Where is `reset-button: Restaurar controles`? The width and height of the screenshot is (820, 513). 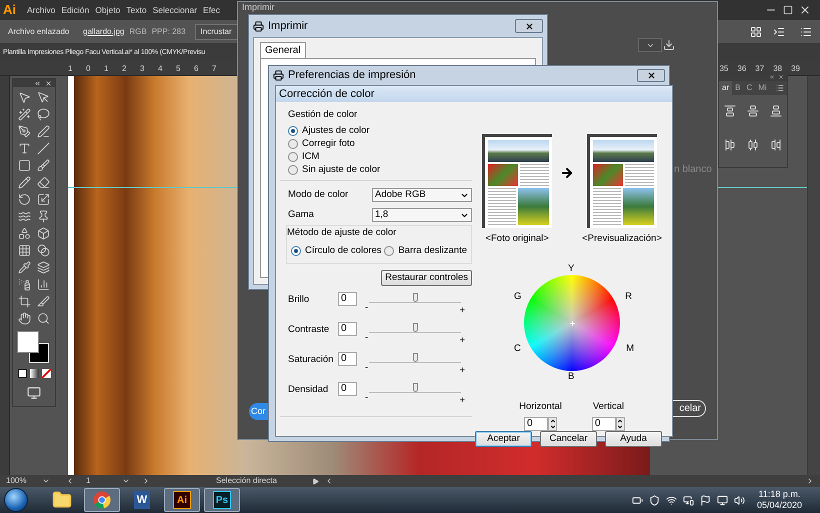
reset-button: Restaurar controles is located at coordinates (426, 278).